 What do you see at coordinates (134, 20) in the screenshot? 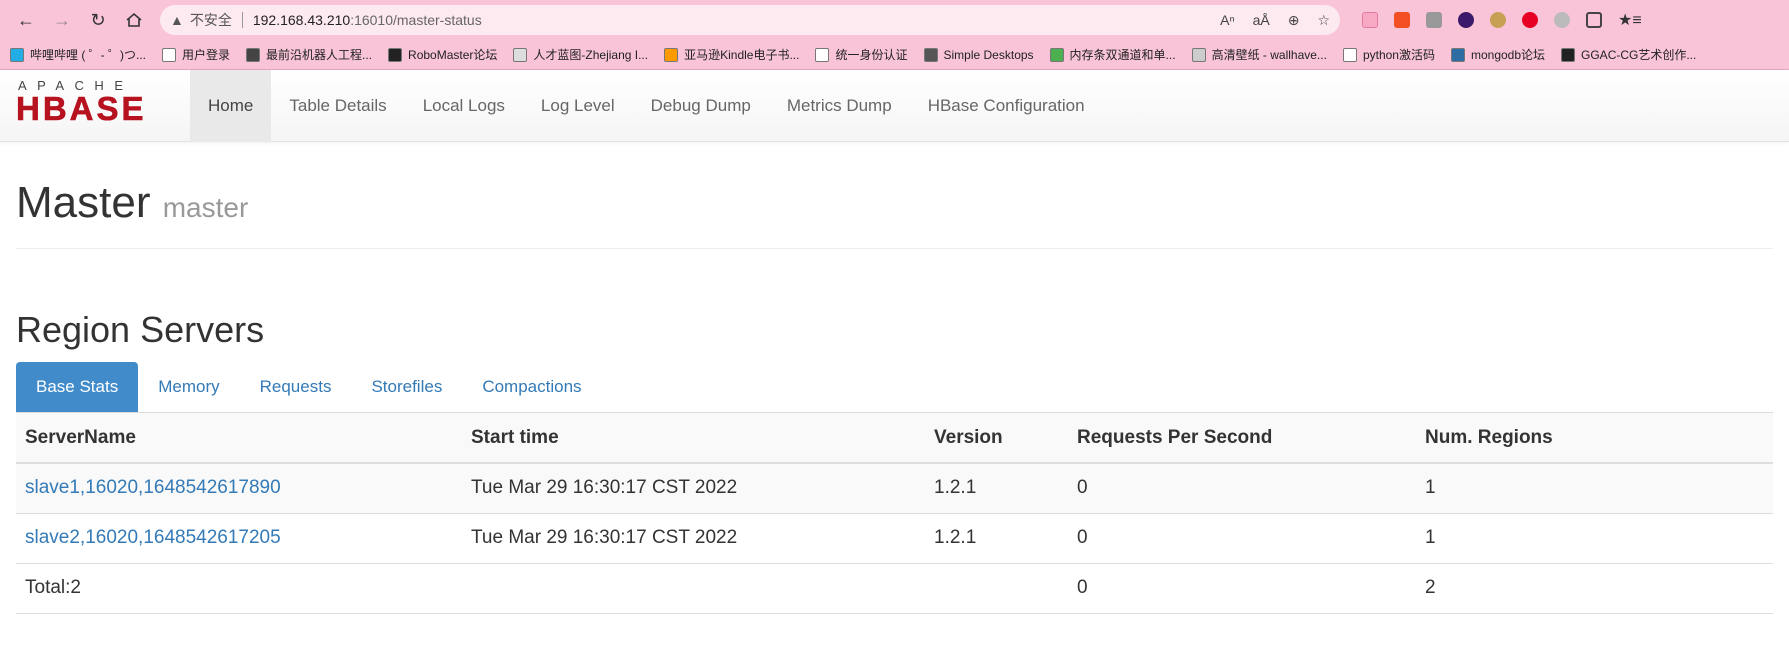
I see `home-icon` at bounding box center [134, 20].